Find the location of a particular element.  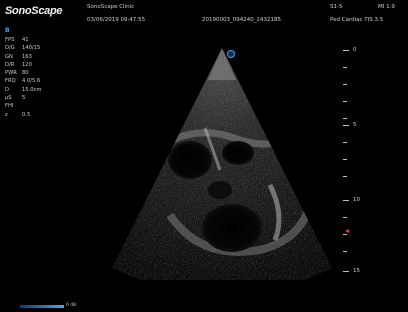

gray-map-label: 0 dB is located at coordinates (71, 305).